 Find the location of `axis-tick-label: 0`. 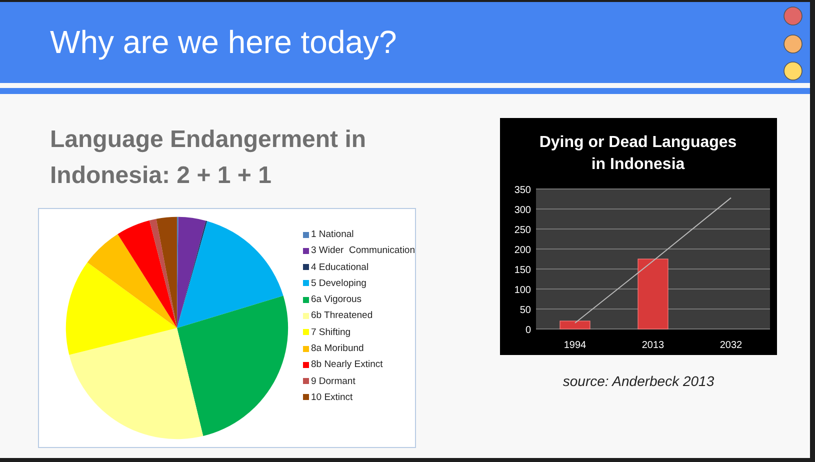

axis-tick-label: 0 is located at coordinates (528, 330).